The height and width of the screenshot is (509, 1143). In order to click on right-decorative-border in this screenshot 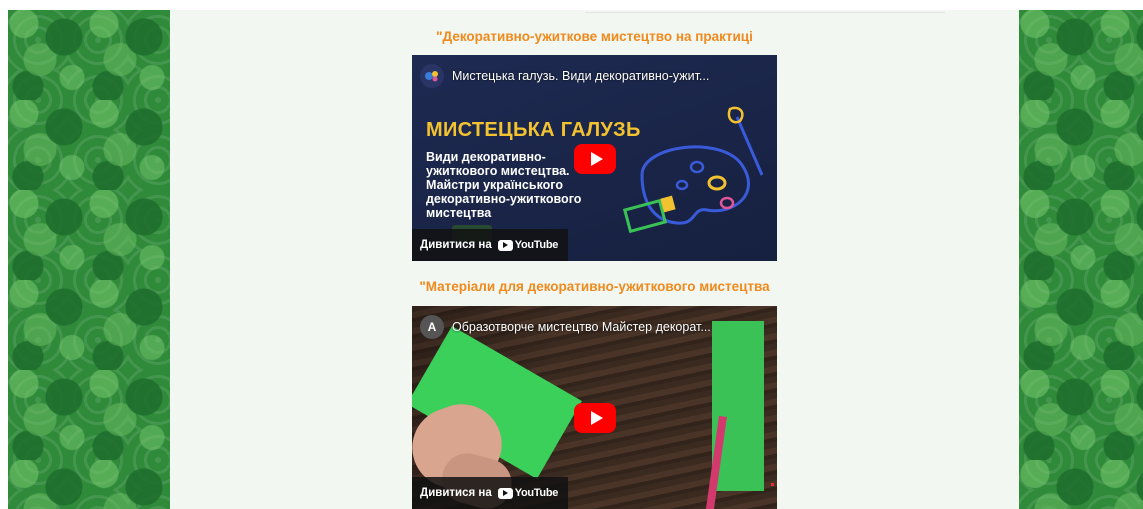, I will do `click(1081, 259)`.